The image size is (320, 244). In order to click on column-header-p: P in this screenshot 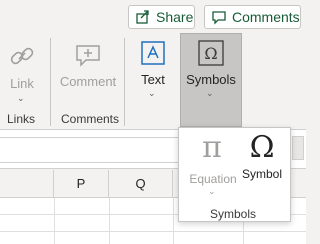, I will do `click(81, 184)`.